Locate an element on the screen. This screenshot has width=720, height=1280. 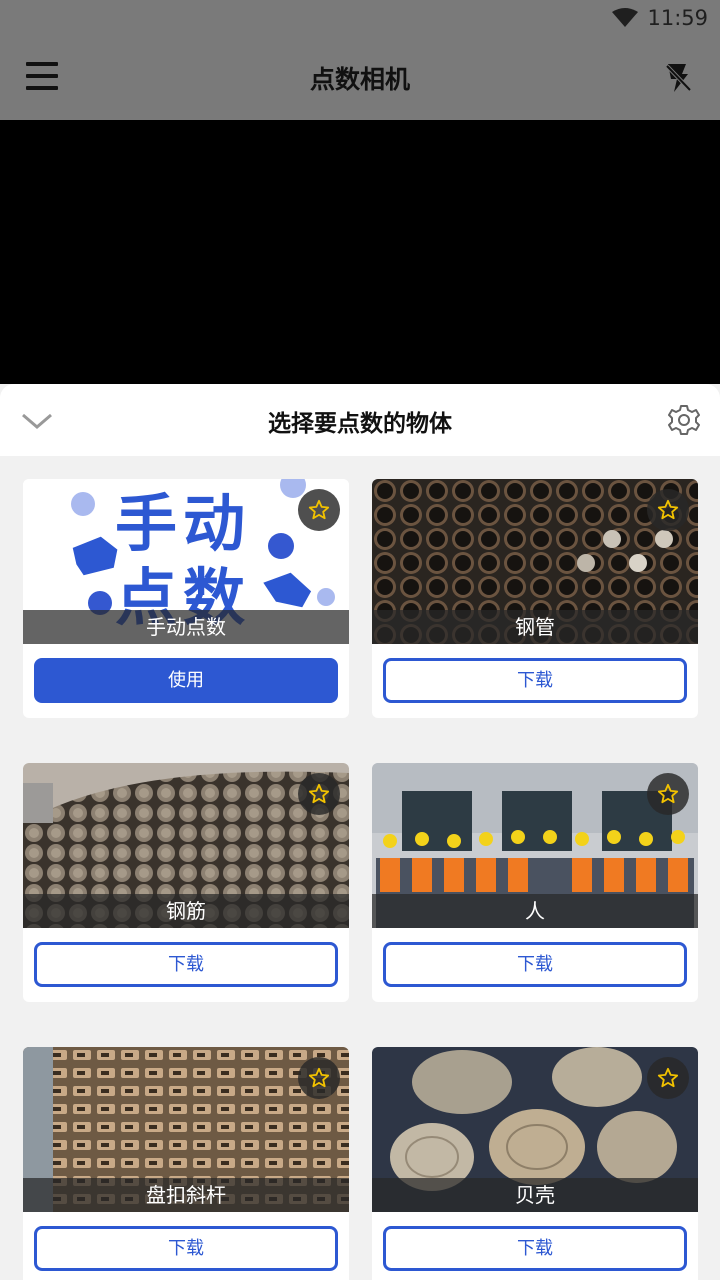
status-time: 11:59 is located at coordinates (677, 18).